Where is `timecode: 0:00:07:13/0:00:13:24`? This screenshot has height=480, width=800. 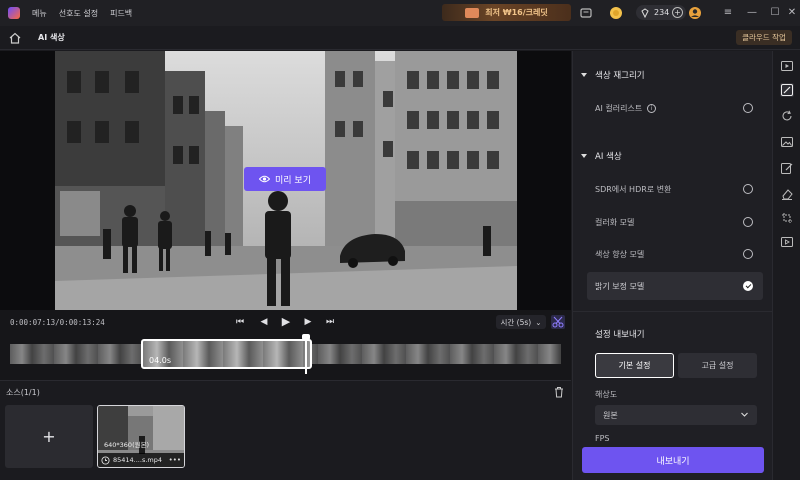 timecode: 0:00:07:13/0:00:13:24 is located at coordinates (57, 322).